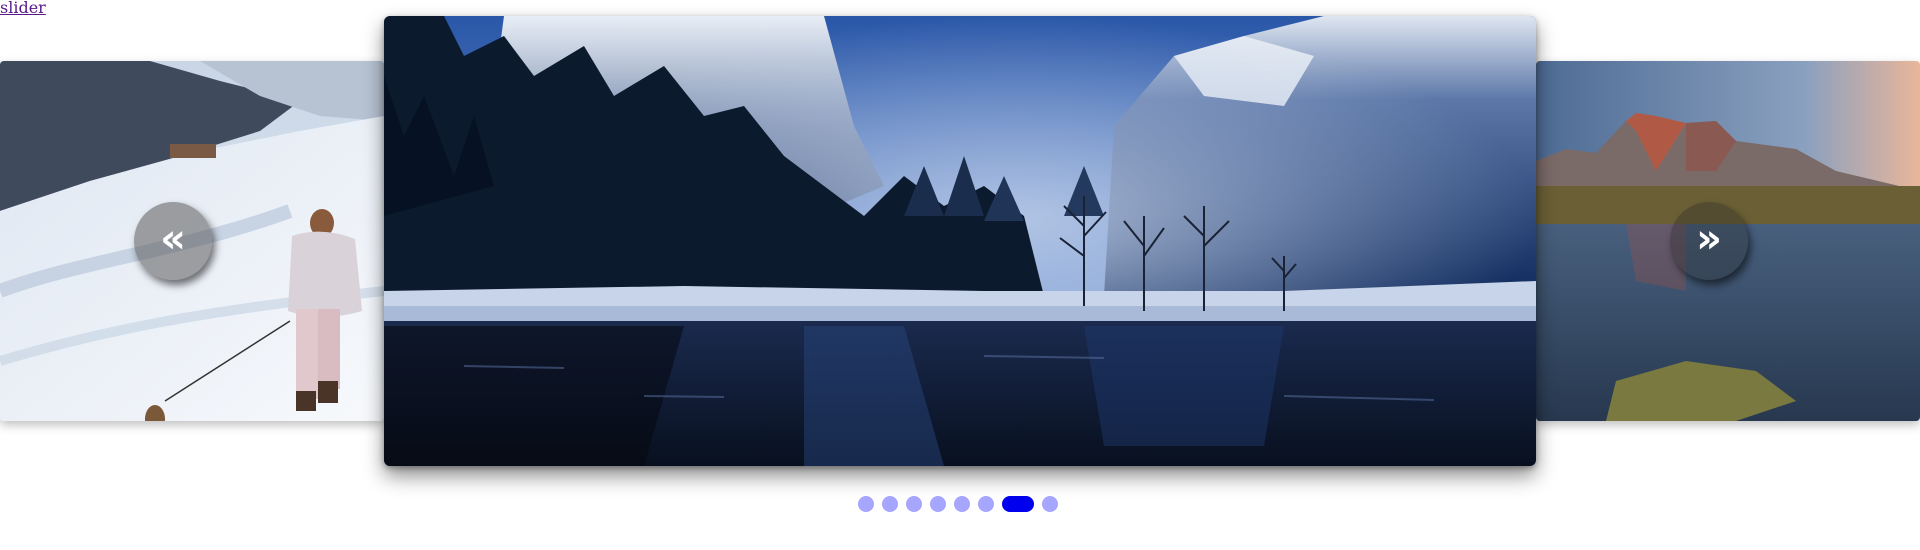  I want to click on double-chevron-left-icon: «, so click(173, 239).